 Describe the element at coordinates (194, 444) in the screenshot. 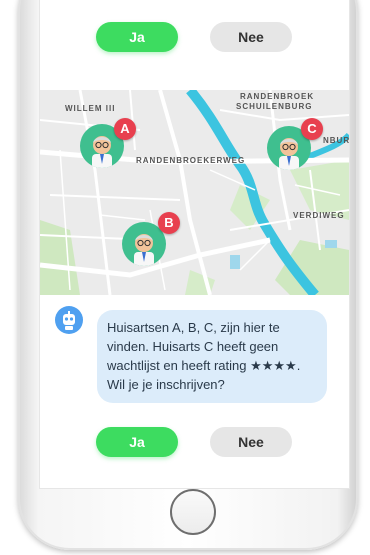

I see `bottom-answer-row: Ja Nee` at that location.